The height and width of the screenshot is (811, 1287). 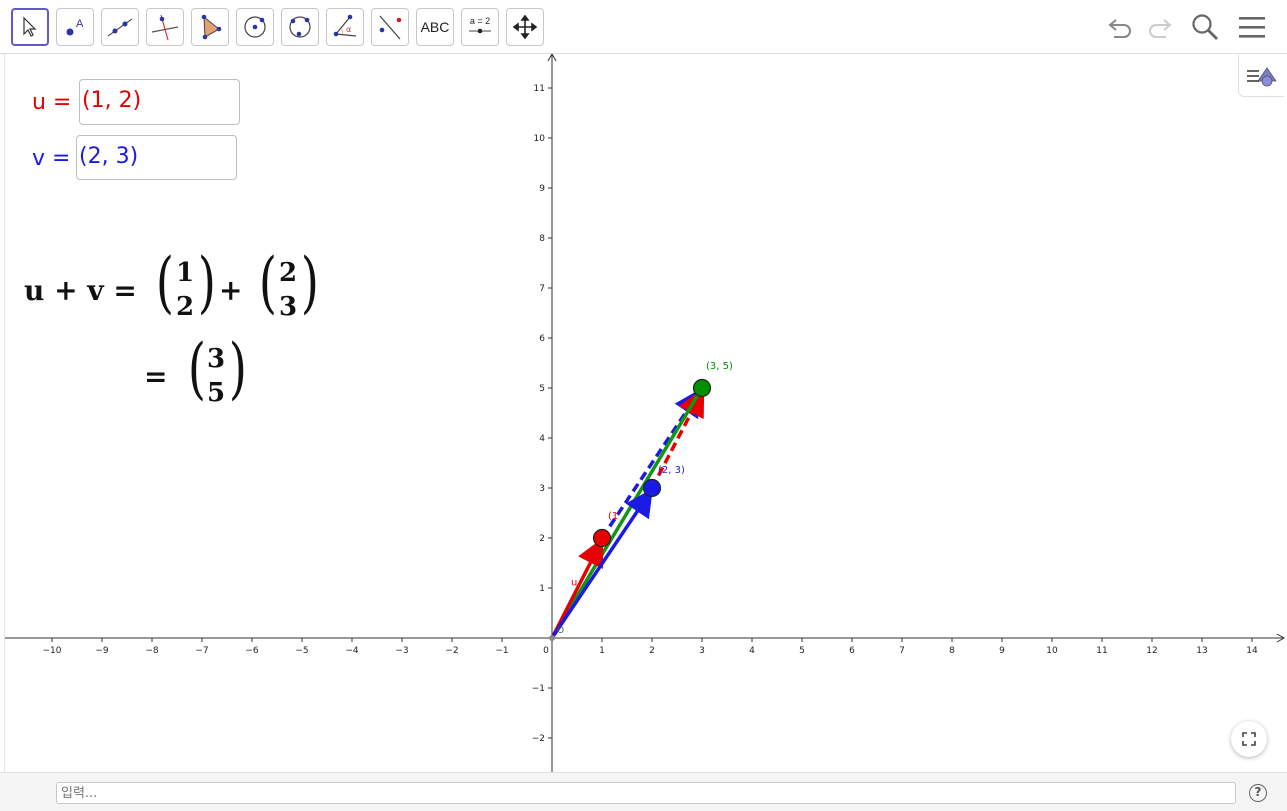 What do you see at coordinates (542, 489) in the screenshot?
I see `y-tick-label: 3` at bounding box center [542, 489].